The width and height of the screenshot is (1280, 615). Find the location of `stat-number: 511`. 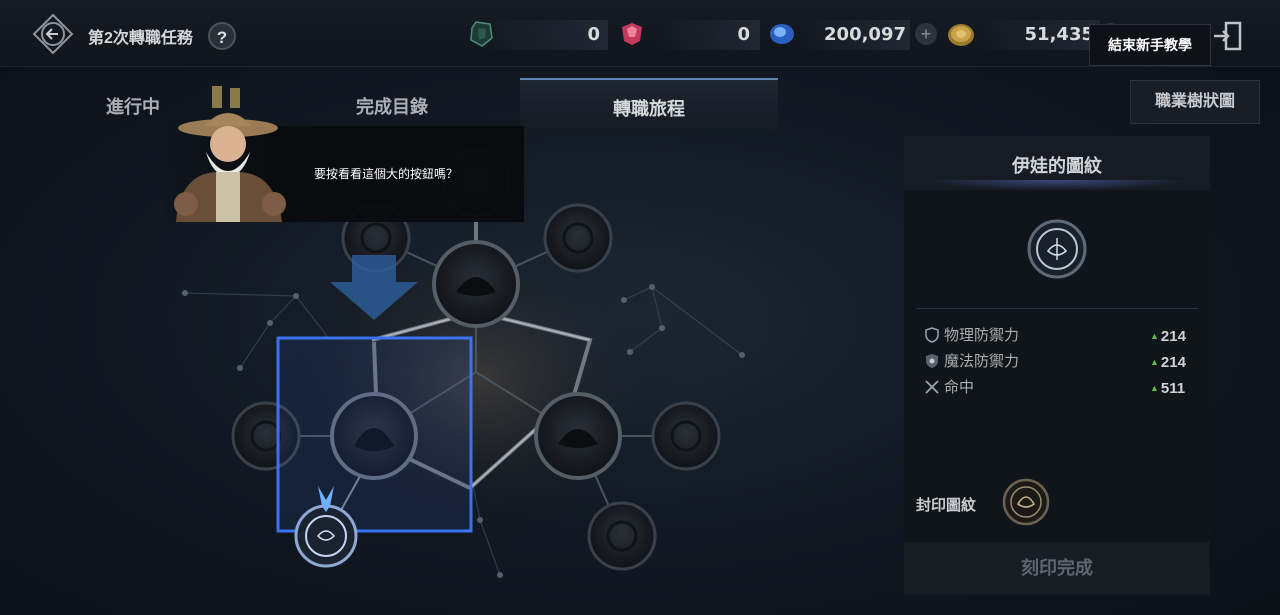

stat-number: 511 is located at coordinates (1173, 388).